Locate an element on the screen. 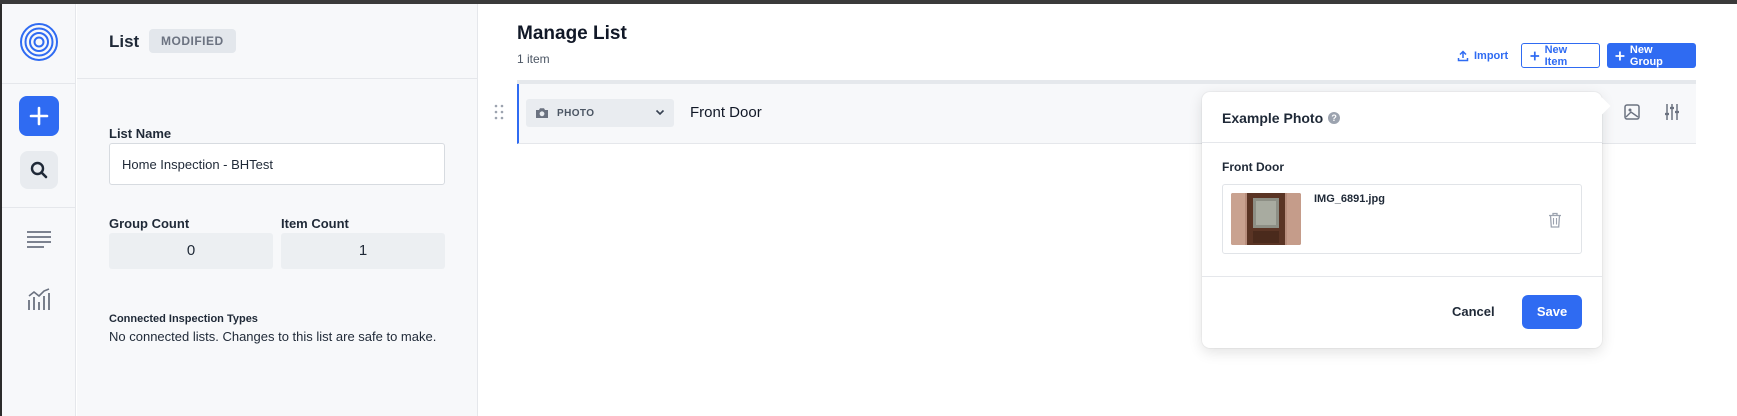 This screenshot has height=416, width=1737. item-count-subtitle: 1 item is located at coordinates (533, 59).